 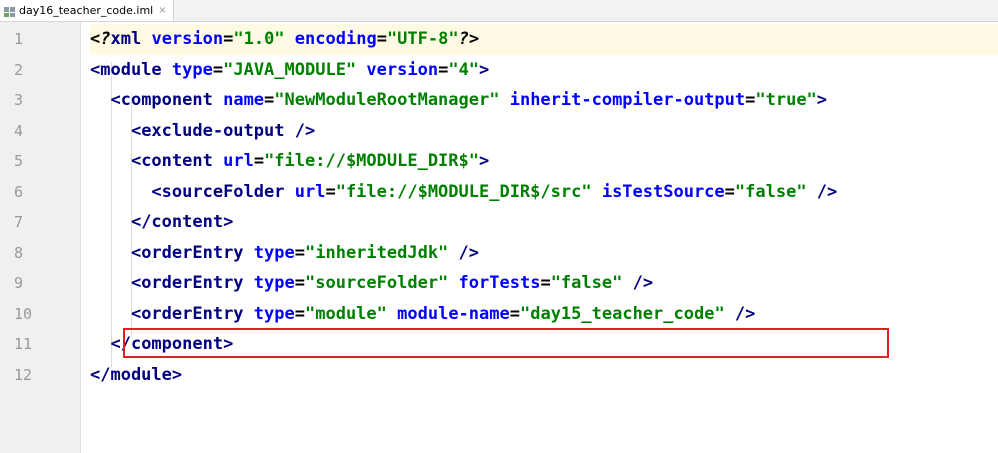 What do you see at coordinates (19, 191) in the screenshot?
I see `line-number: 6` at bounding box center [19, 191].